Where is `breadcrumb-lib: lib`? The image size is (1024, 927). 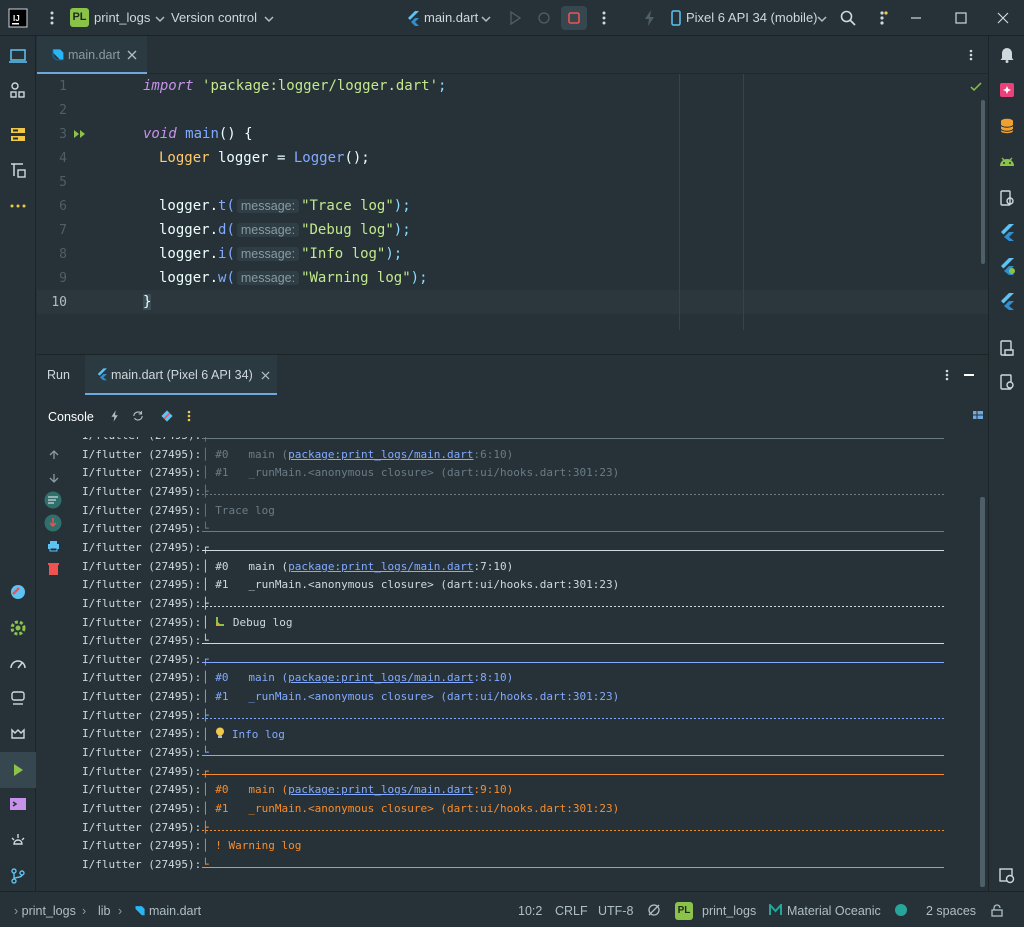
breadcrumb-lib: lib is located at coordinates (104, 911).